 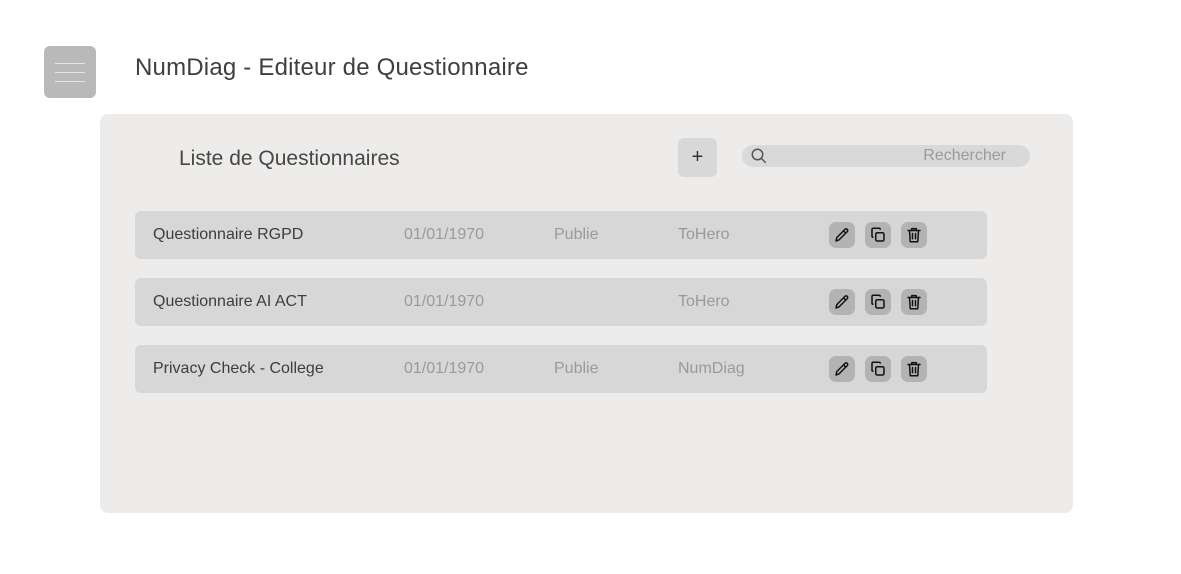 I want to click on questionnaire-name: Questionnaire RGPD, so click(x=228, y=234).